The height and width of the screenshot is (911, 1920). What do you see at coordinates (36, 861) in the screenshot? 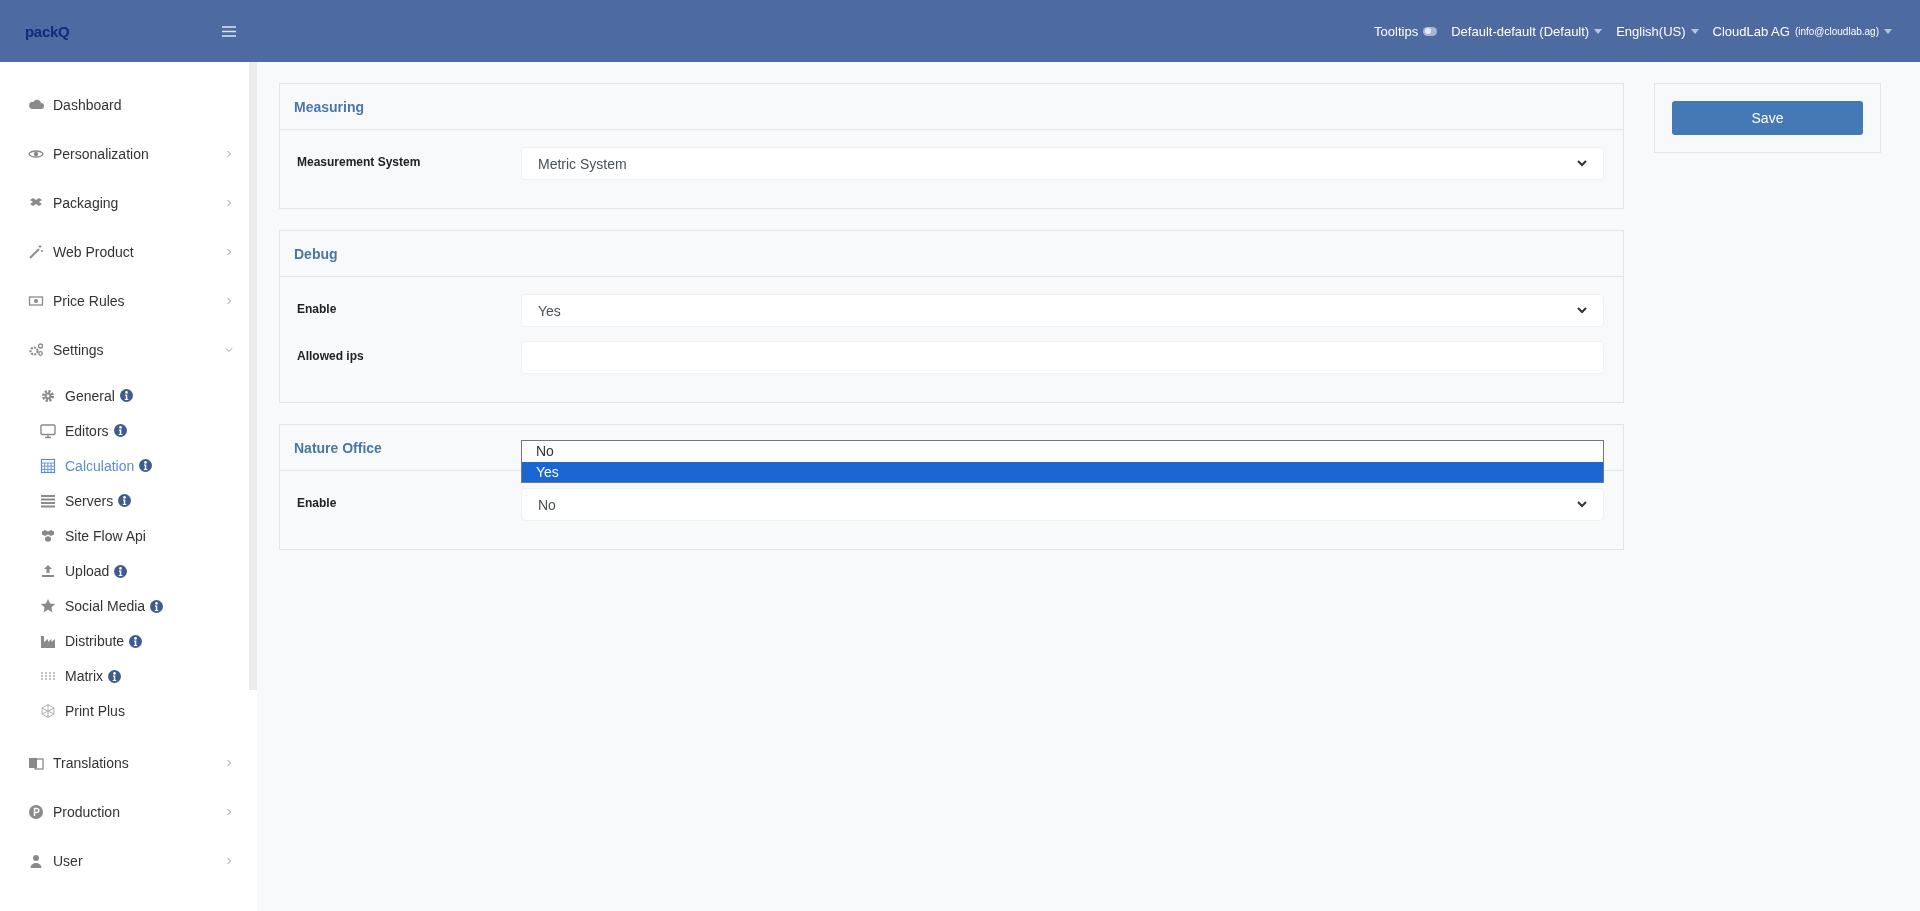
I see `person-icon` at bounding box center [36, 861].